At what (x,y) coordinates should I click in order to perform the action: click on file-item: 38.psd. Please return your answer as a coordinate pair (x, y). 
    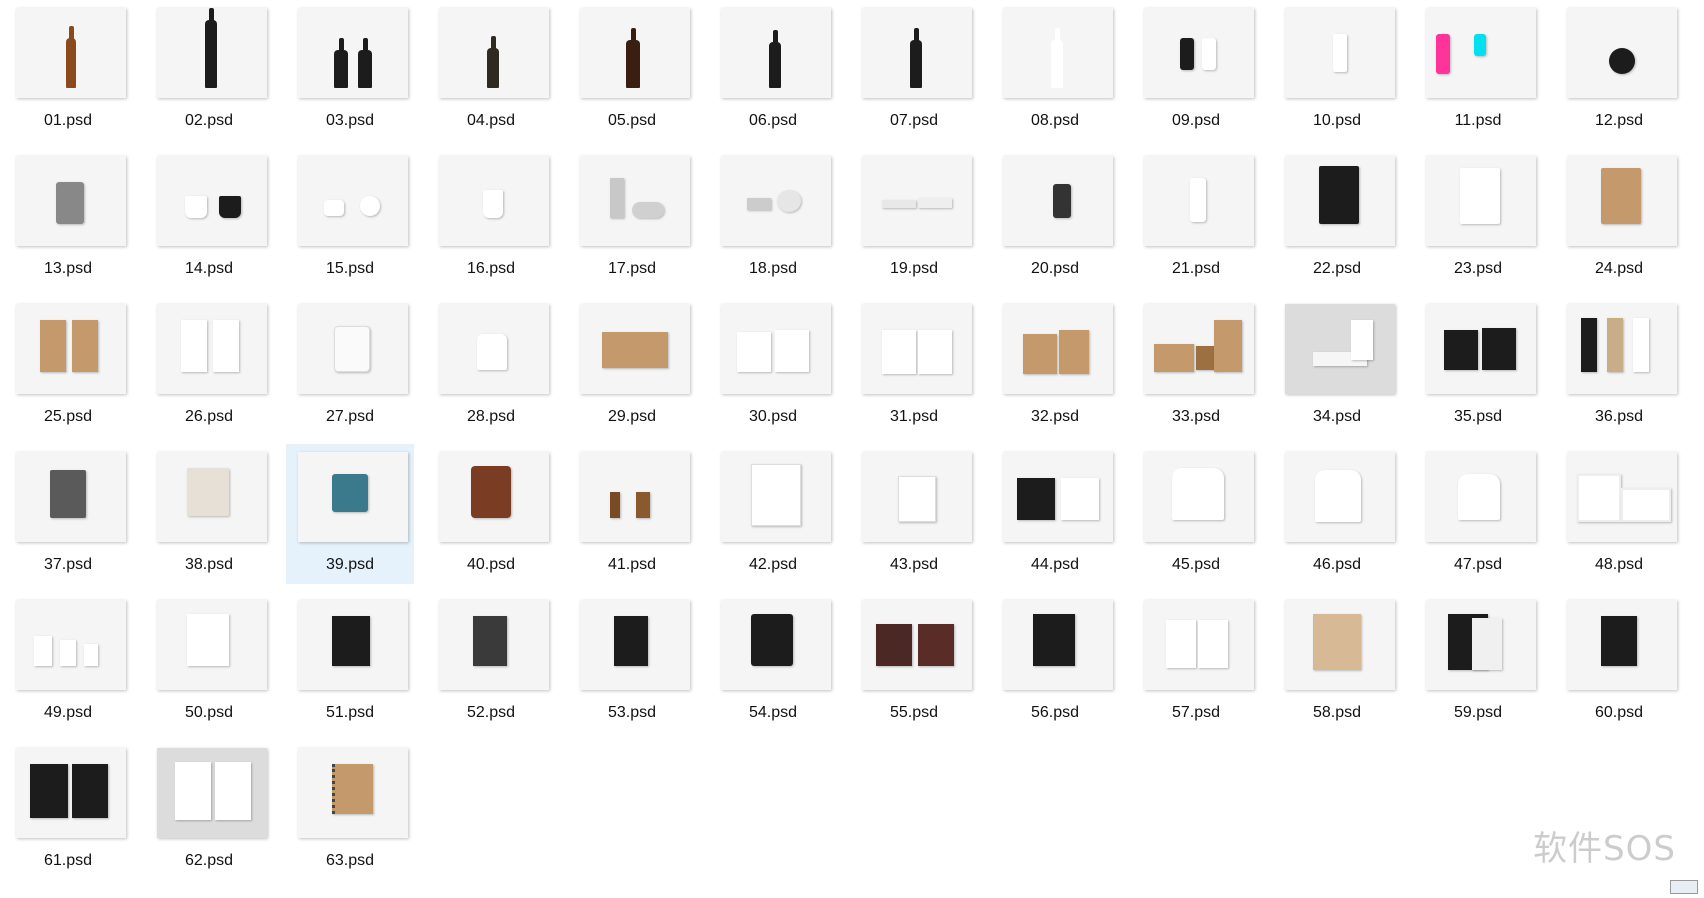
    Looking at the image, I should click on (209, 514).